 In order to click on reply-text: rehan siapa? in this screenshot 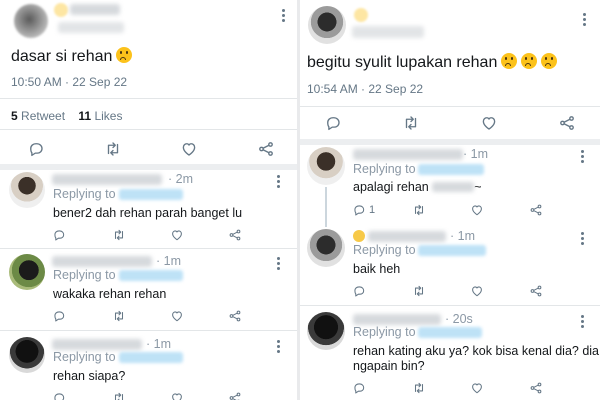, I will do `click(89, 376)`.